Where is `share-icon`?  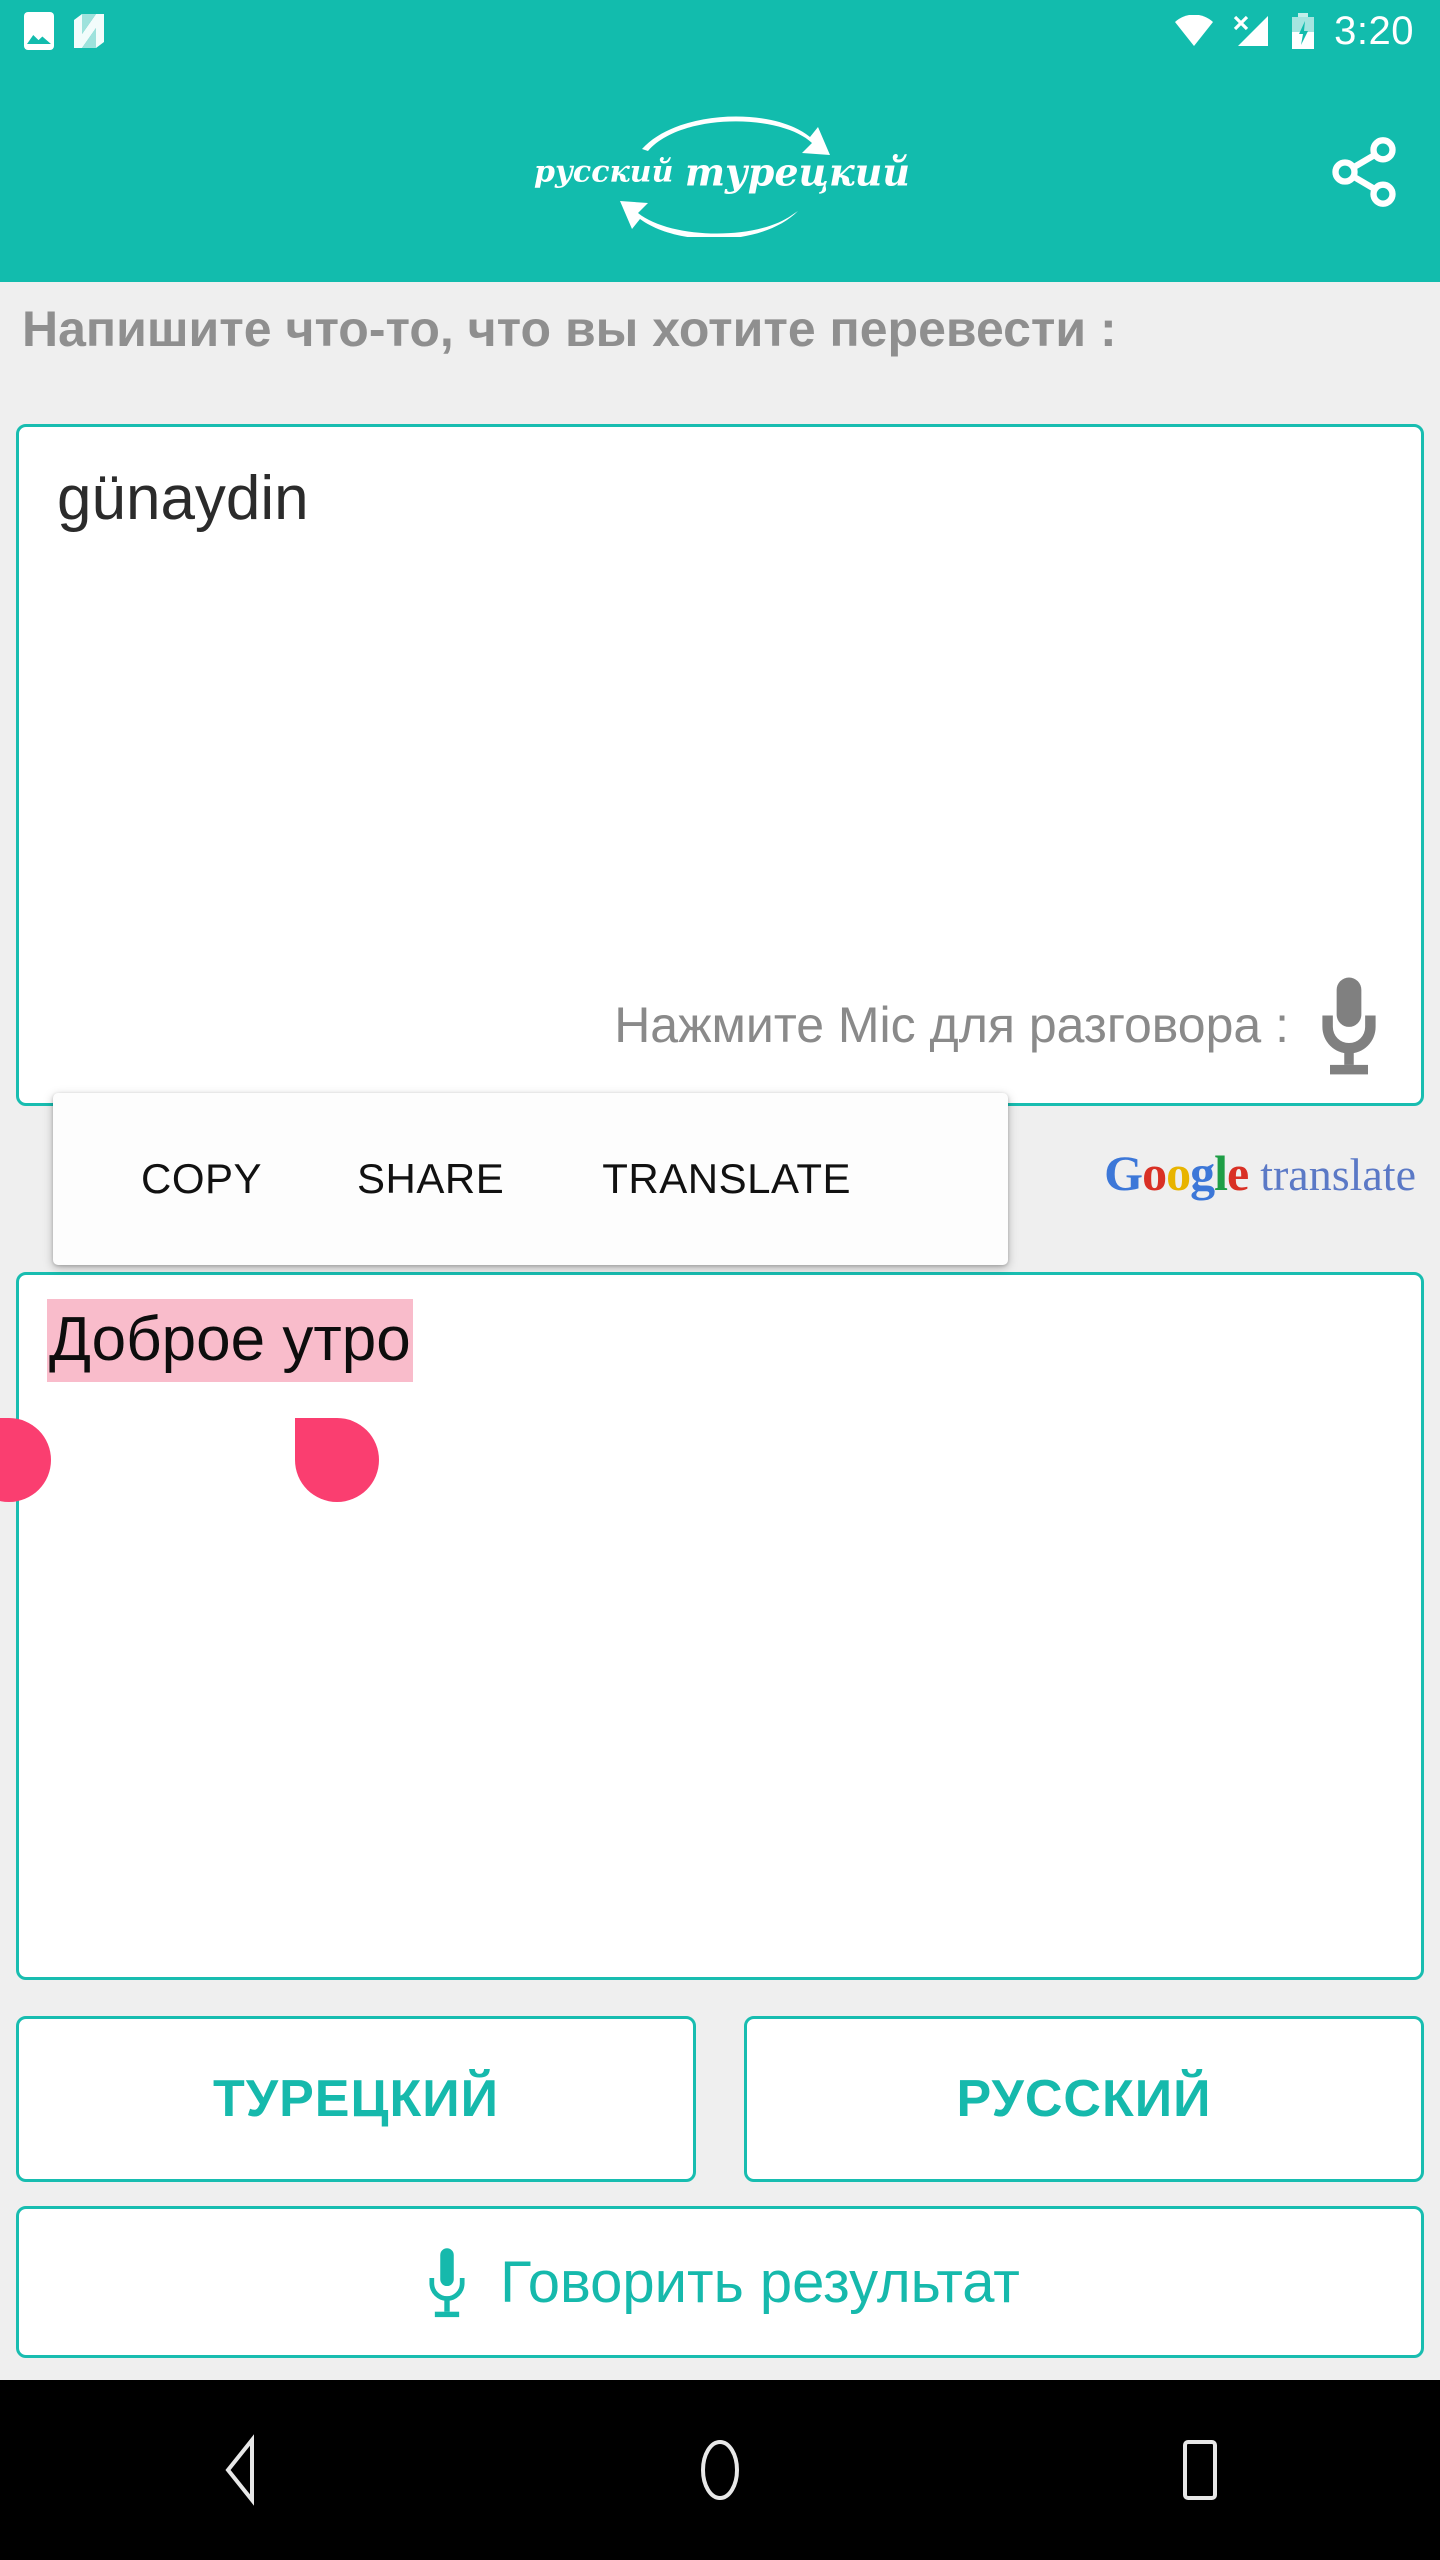
share-icon is located at coordinates (1364, 172).